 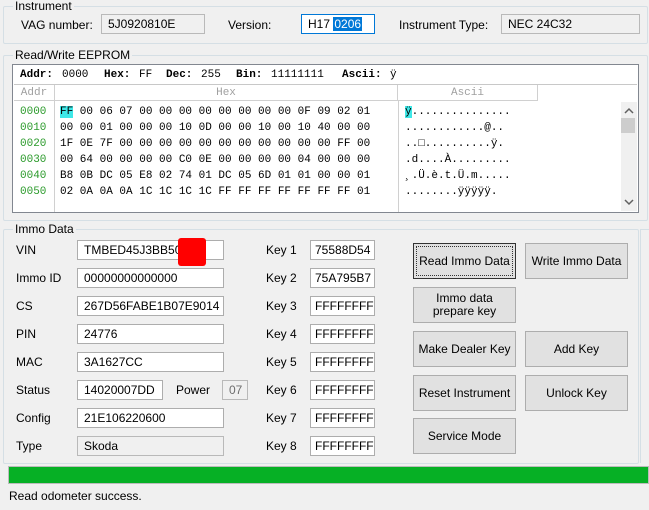 I want to click on version-label: Version:, so click(x=250, y=25).